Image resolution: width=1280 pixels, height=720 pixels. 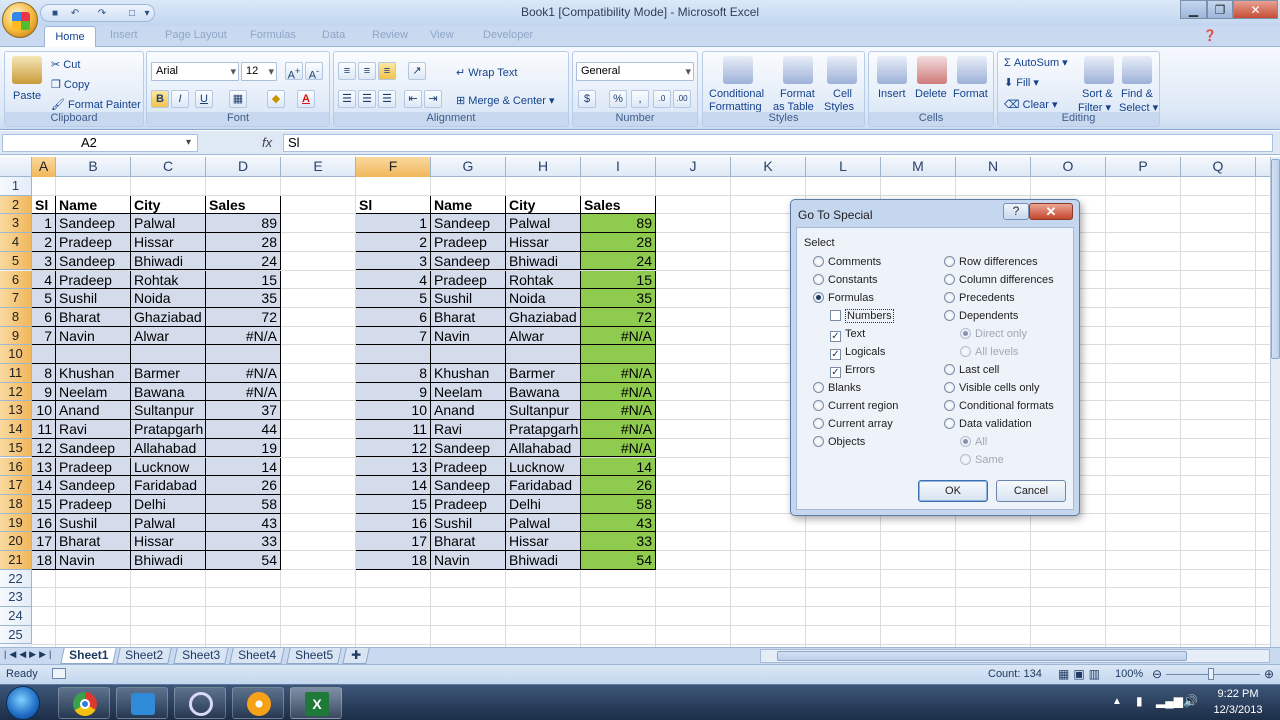 I want to click on conditional-formatting-label: Conditional, so click(x=736, y=94).